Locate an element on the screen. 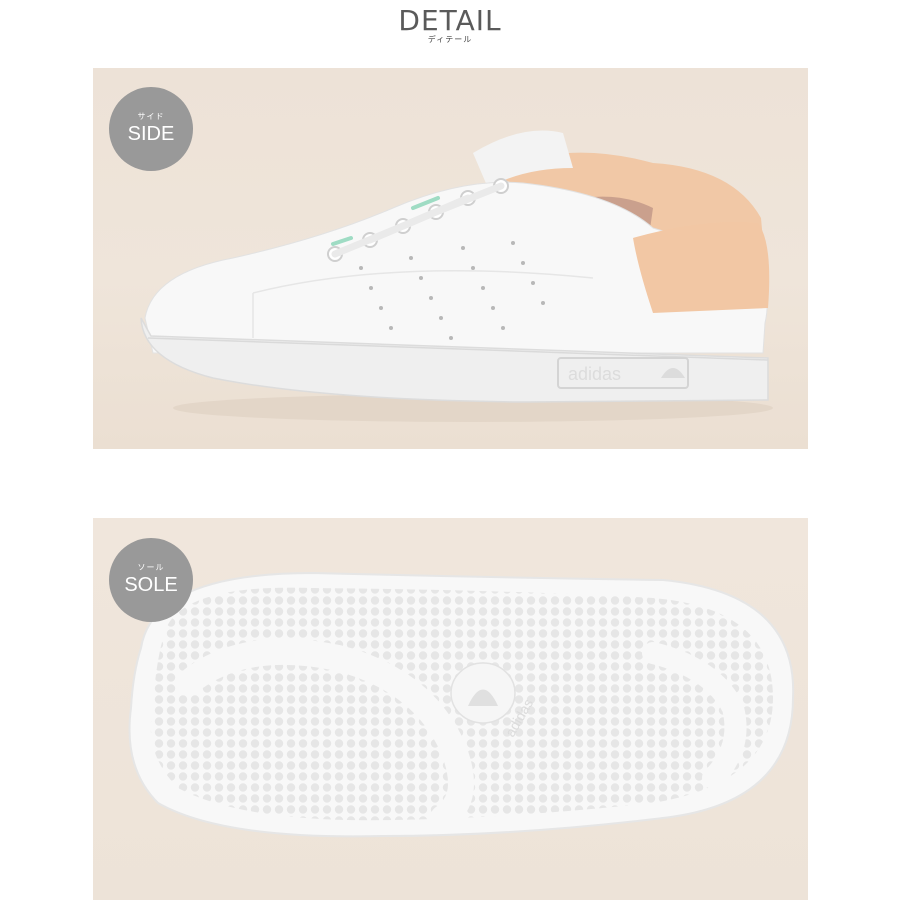 The width and height of the screenshot is (900, 900). page-header: DETAIL ディテール is located at coordinates (450, 30).